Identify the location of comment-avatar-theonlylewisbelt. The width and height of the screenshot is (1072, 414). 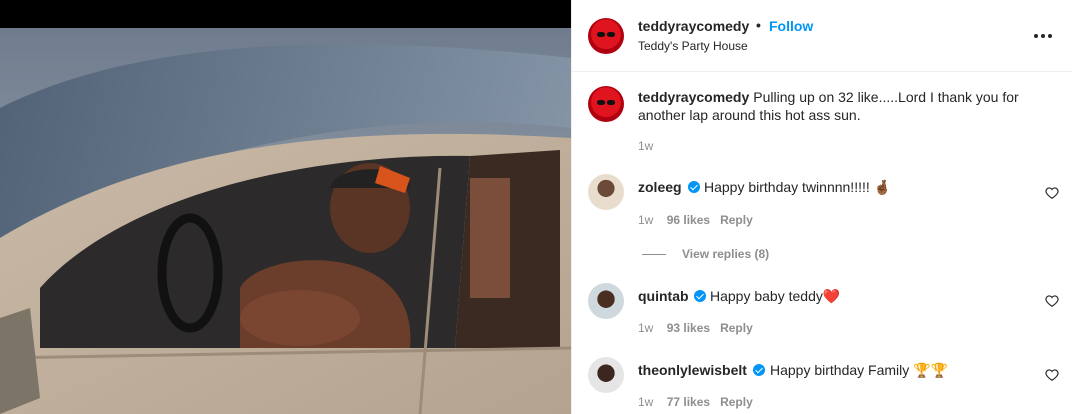
(606, 375).